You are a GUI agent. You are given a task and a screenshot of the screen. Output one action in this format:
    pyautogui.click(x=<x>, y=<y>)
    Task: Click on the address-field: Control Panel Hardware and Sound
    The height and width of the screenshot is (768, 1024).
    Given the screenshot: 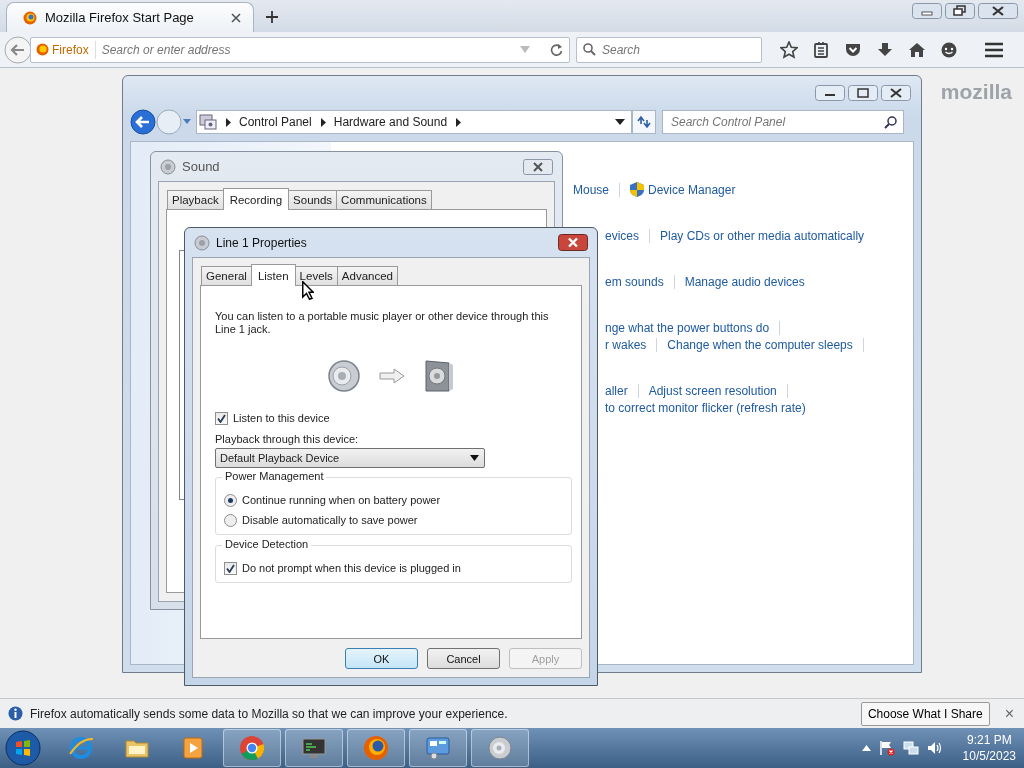 What is the action you would take?
    pyautogui.click(x=414, y=122)
    